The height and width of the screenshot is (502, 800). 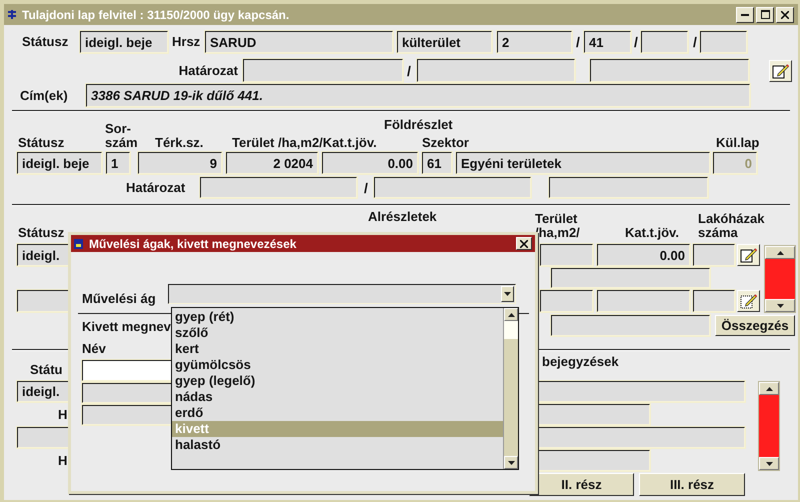 What do you see at coordinates (337, 333) in the screenshot?
I see `list-option: szőlő` at bounding box center [337, 333].